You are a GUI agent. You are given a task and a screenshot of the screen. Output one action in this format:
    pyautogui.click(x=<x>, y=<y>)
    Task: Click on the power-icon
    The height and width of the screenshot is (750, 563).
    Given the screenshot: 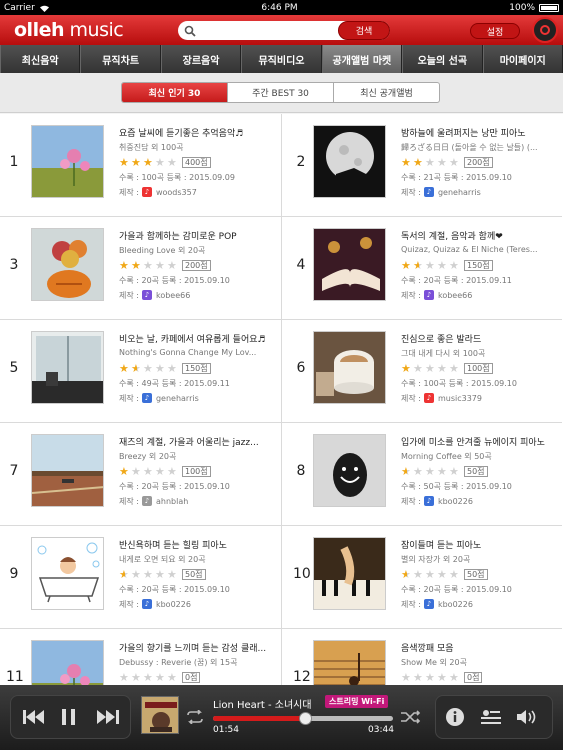 What is the action you would take?
    pyautogui.click(x=545, y=30)
    